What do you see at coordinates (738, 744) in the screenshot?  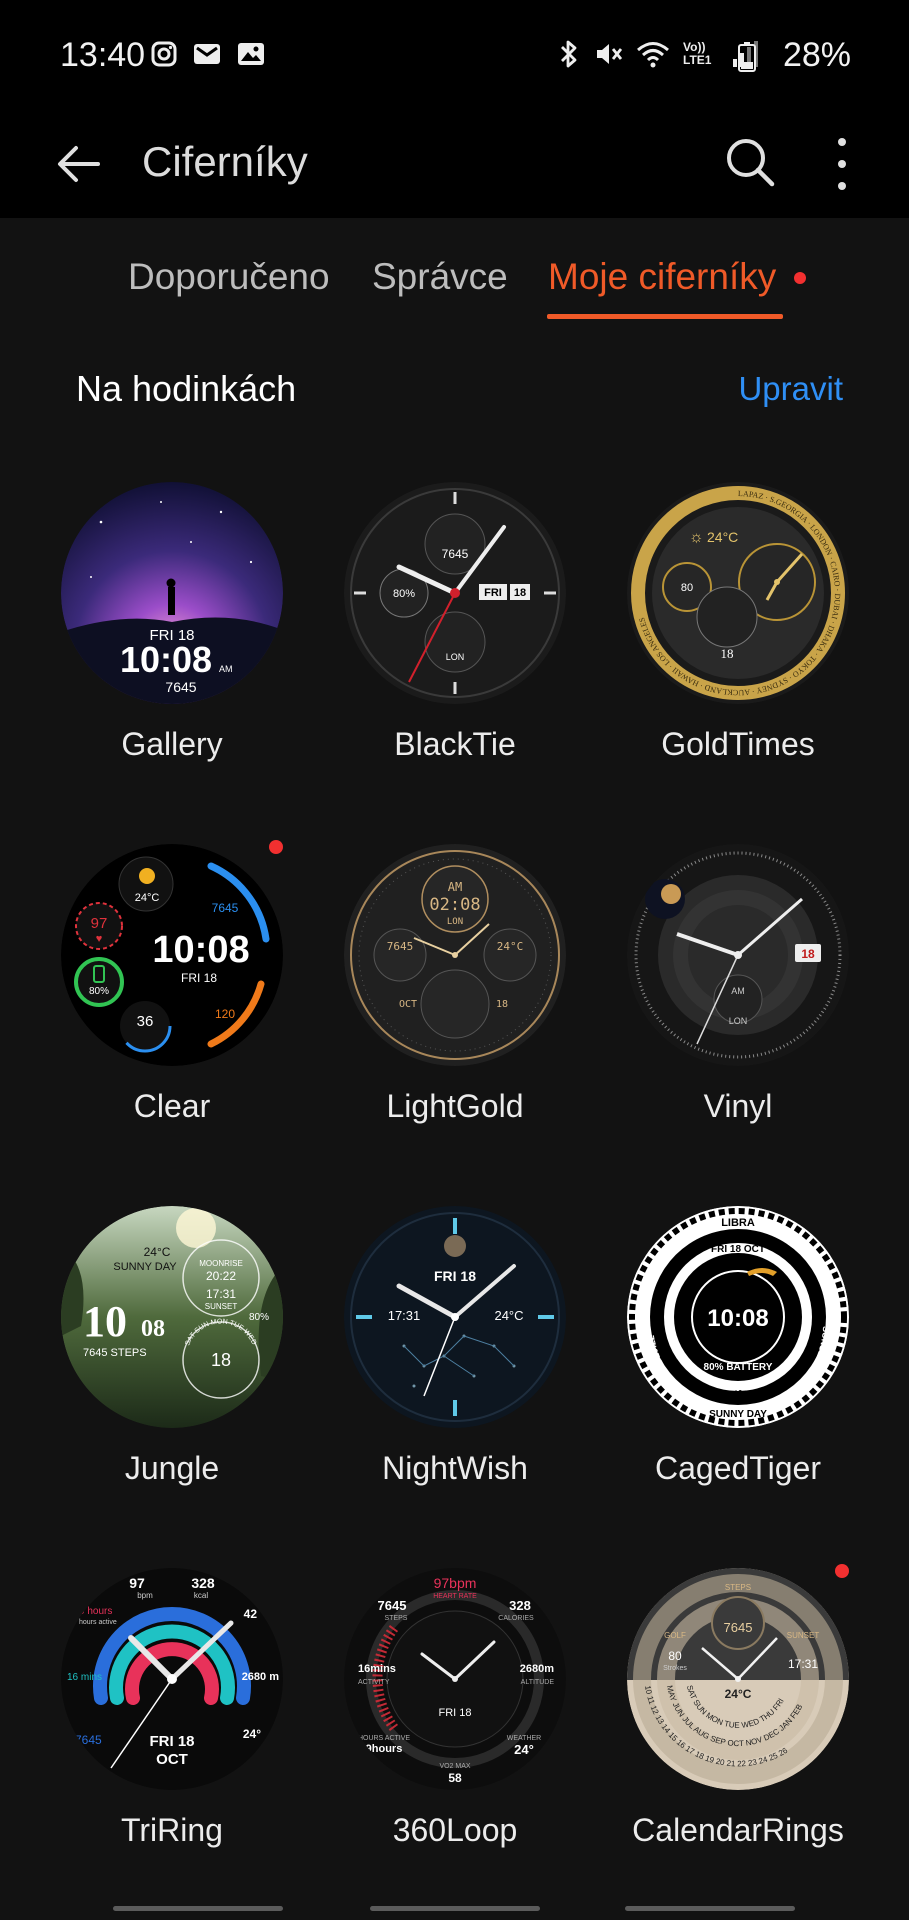 I see `watchface-label: GoldTimes` at bounding box center [738, 744].